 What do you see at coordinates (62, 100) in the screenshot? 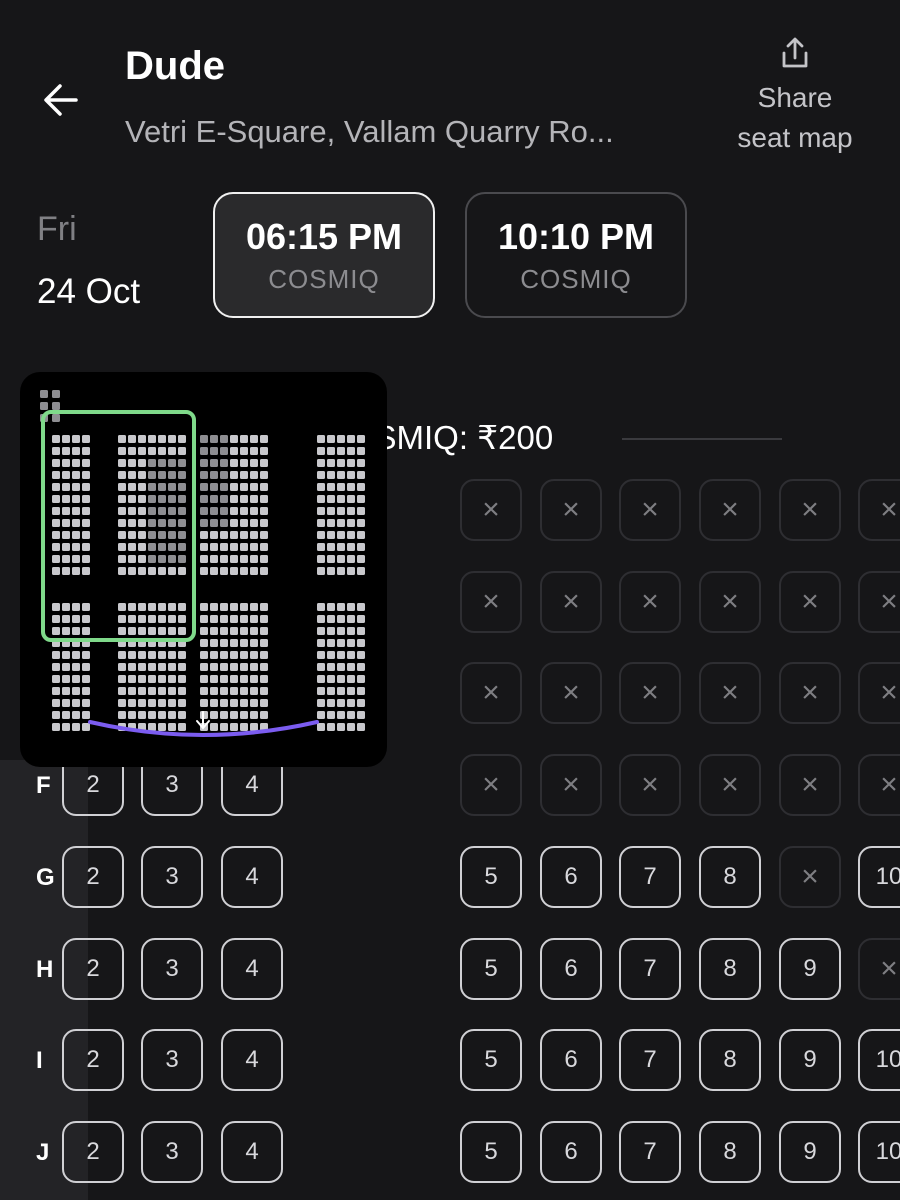
I see `back-button` at bounding box center [62, 100].